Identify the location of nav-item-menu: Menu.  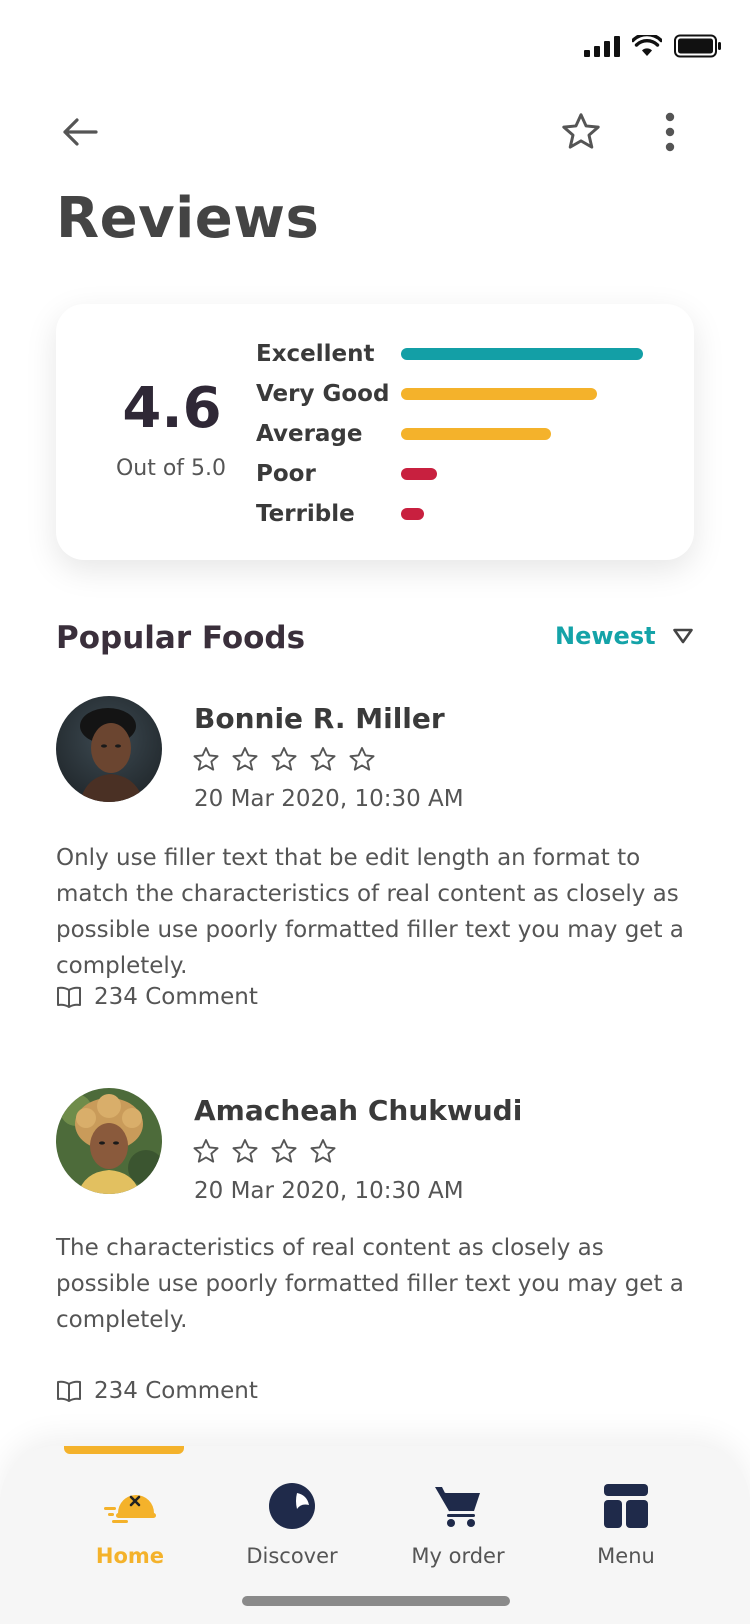
(626, 1523).